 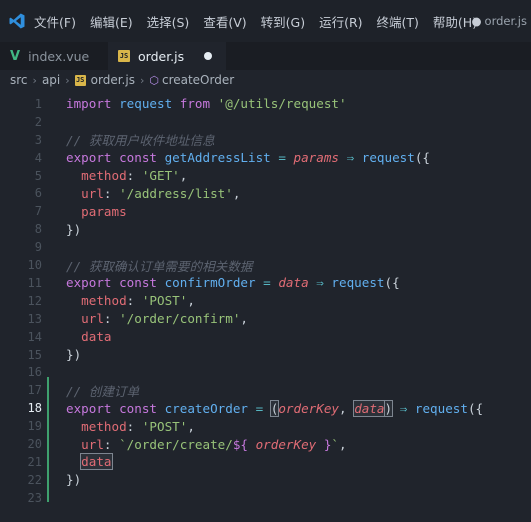 I want to click on menu-terminal: 终端(T), so click(x=398, y=21).